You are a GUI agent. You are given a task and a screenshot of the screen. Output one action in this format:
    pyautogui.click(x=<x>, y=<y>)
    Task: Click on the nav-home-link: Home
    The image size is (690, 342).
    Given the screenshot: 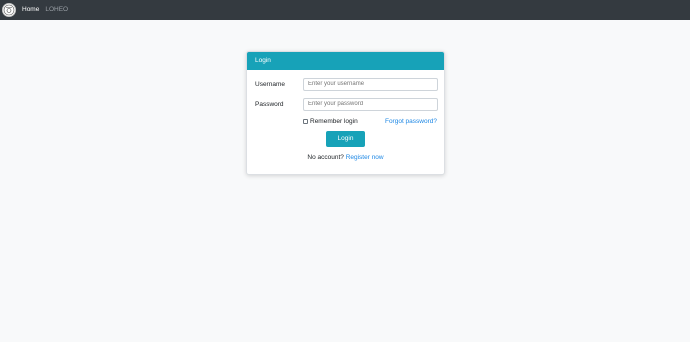 What is the action you would take?
    pyautogui.click(x=30, y=10)
    